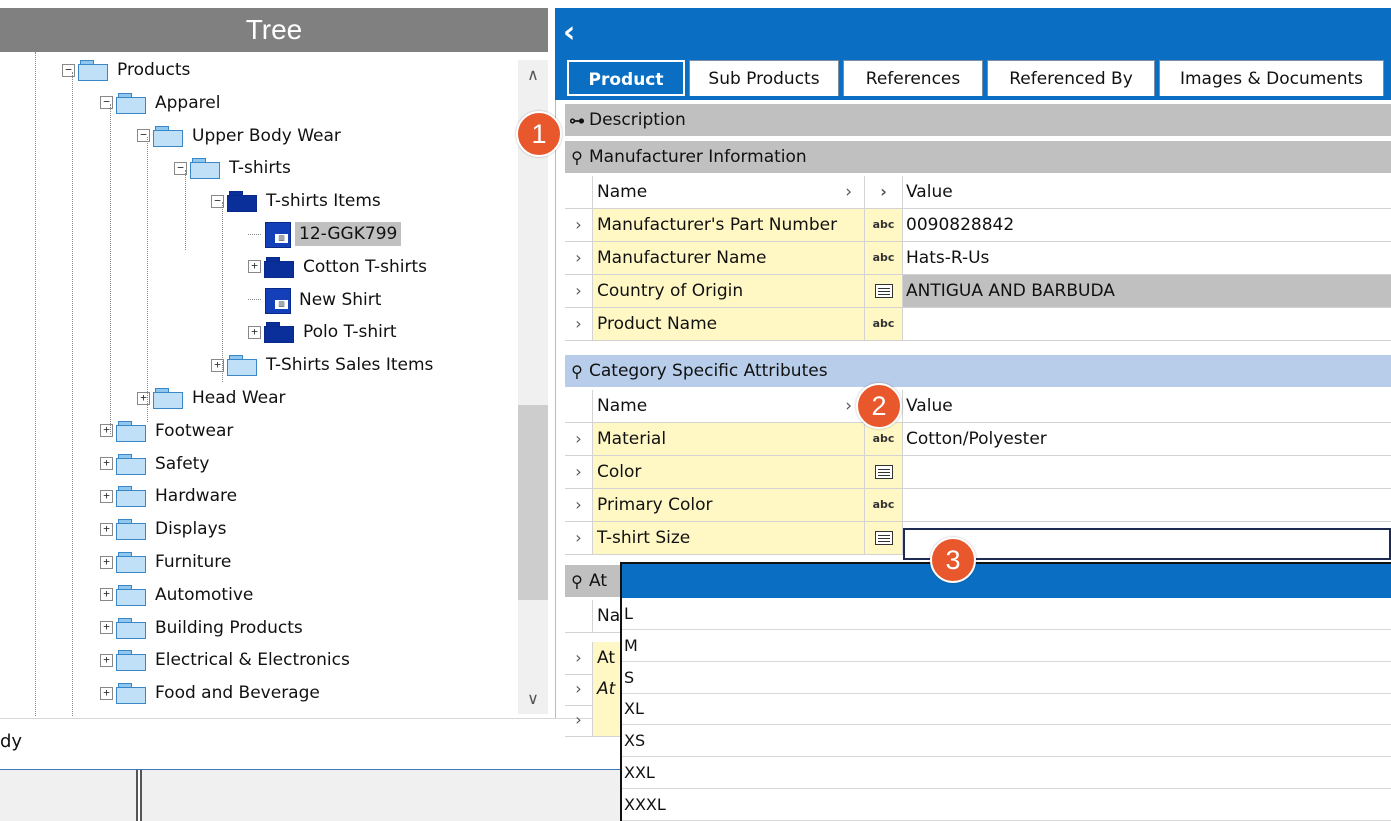  I want to click on collapse-key-icon: ⊶, so click(577, 120).